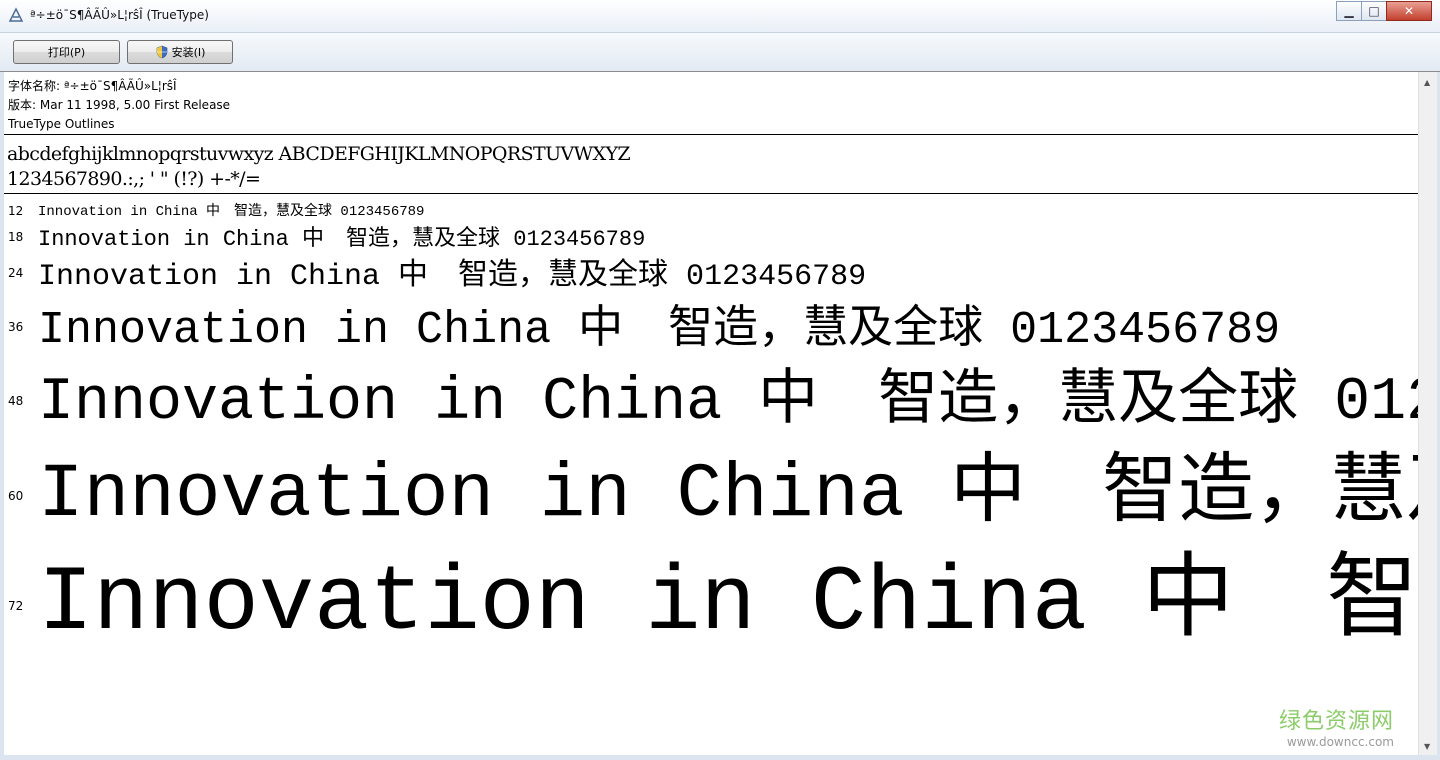 The width and height of the screenshot is (1440, 760). What do you see at coordinates (119, 15) in the screenshot?
I see `window-title: ª÷±ö¯S¶ÂÃÛ»L¦rŝÎ (TrueType)` at bounding box center [119, 15].